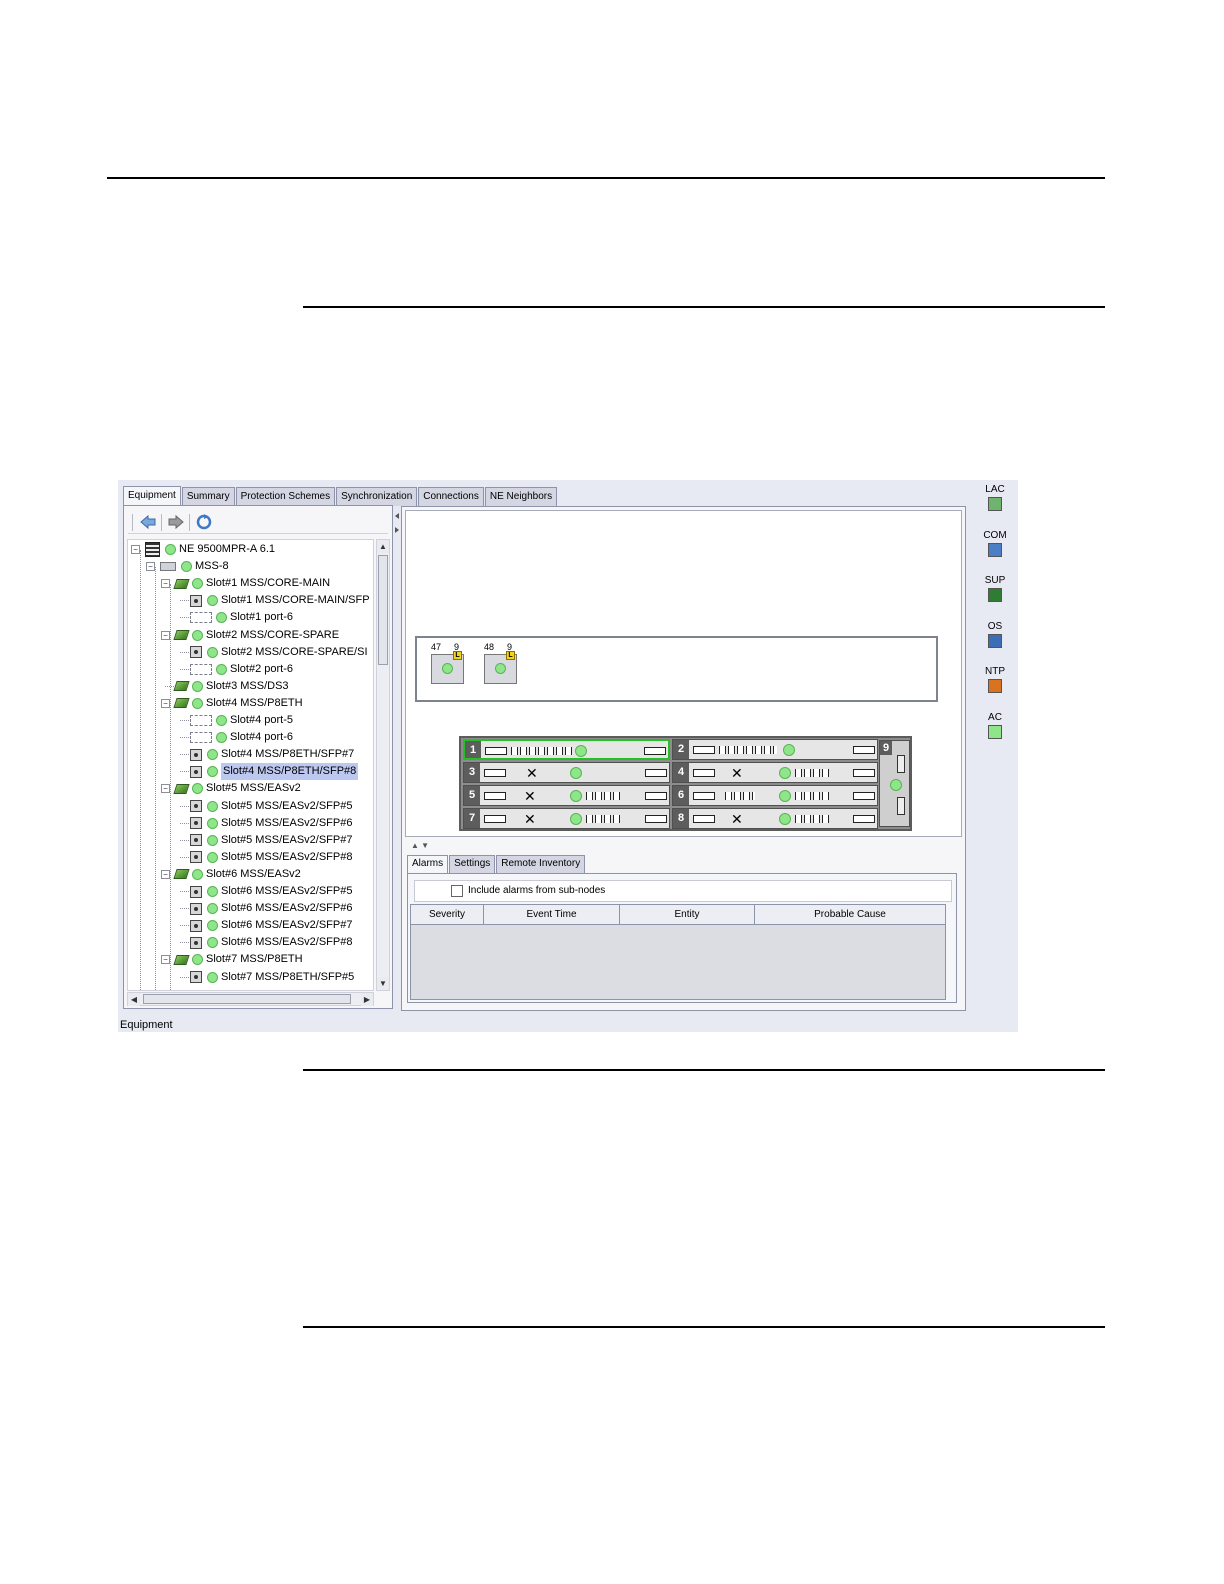 The width and height of the screenshot is (1224, 1584). I want to click on tree-node: Slot#6 MSS/EASv2/SFP#5, so click(271, 891).